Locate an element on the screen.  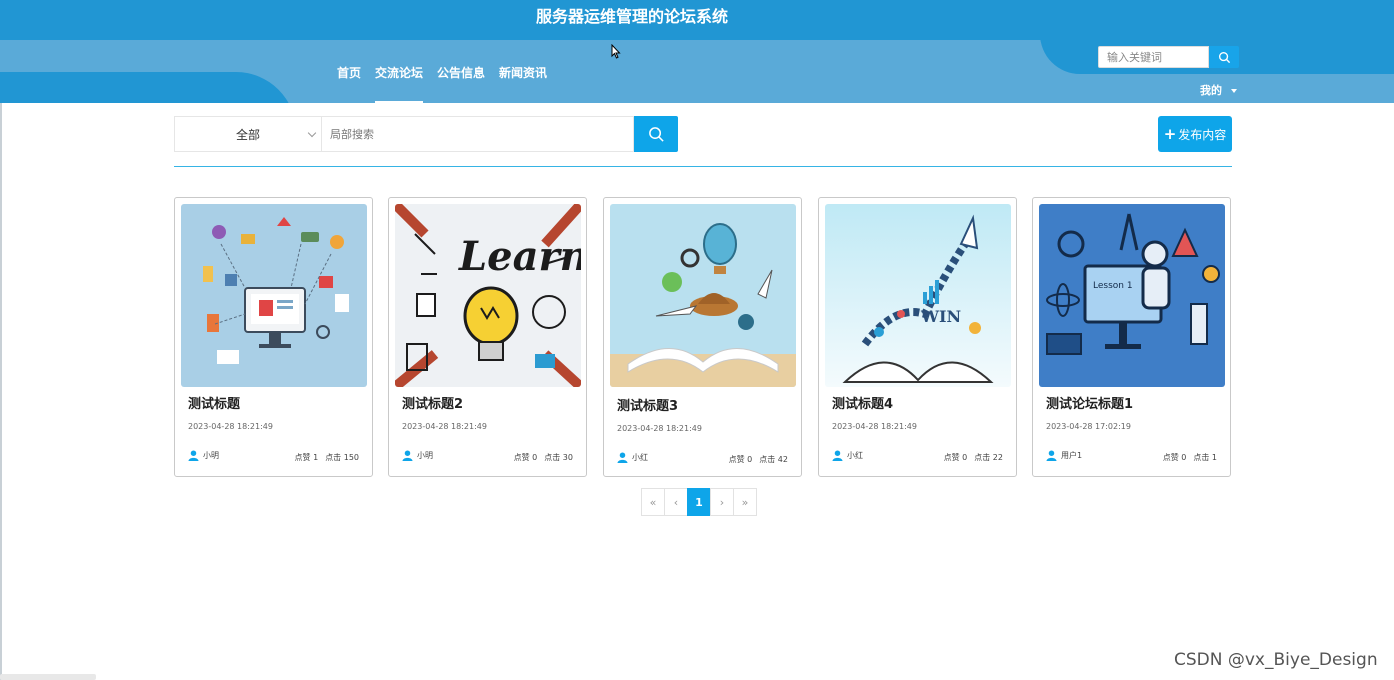
decorative-wave-left is located at coordinates (148, 87).